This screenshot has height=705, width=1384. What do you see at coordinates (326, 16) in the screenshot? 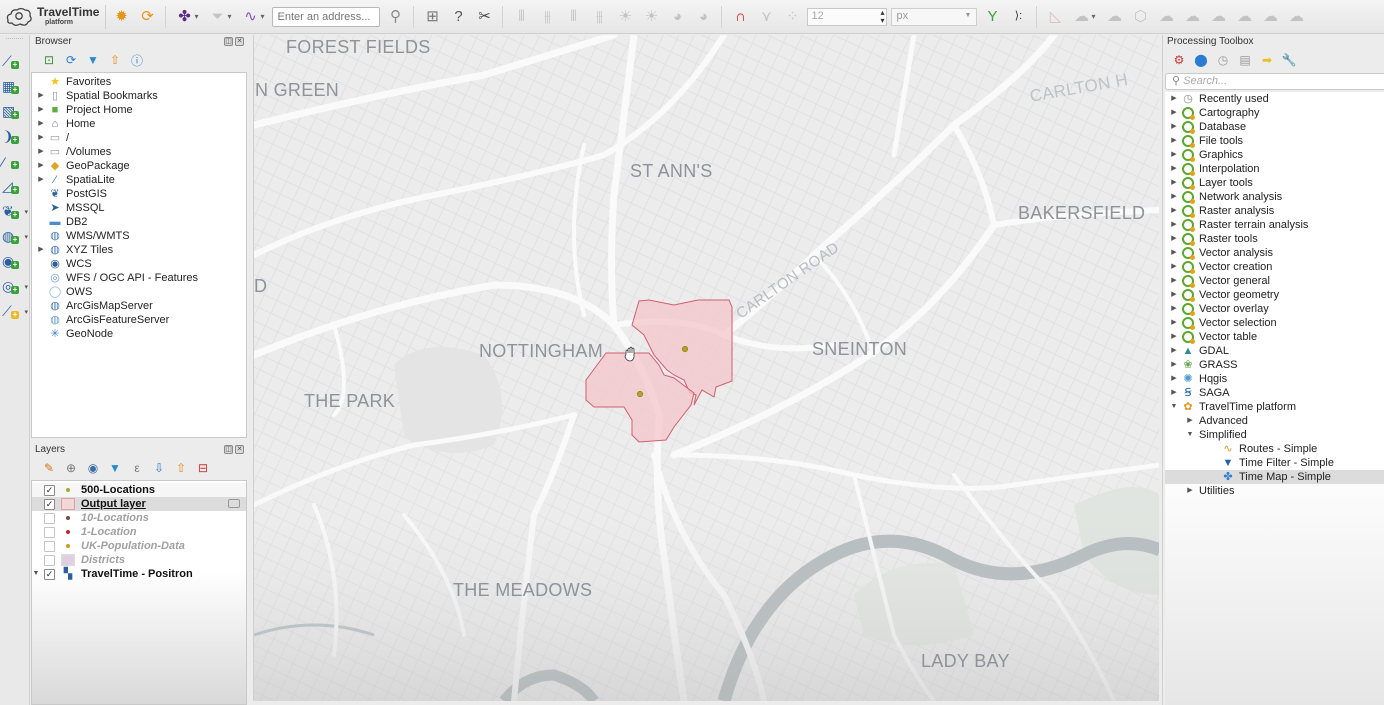
I see `address-search-input` at bounding box center [326, 16].